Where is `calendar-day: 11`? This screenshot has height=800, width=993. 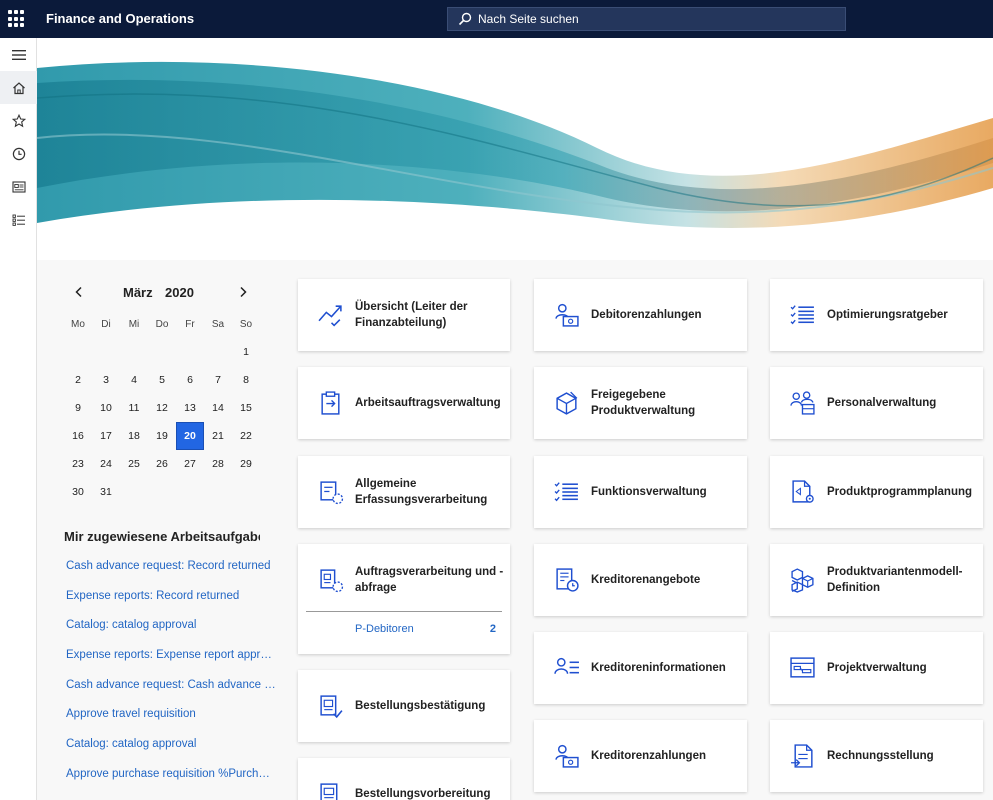
calendar-day: 11 is located at coordinates (134, 408).